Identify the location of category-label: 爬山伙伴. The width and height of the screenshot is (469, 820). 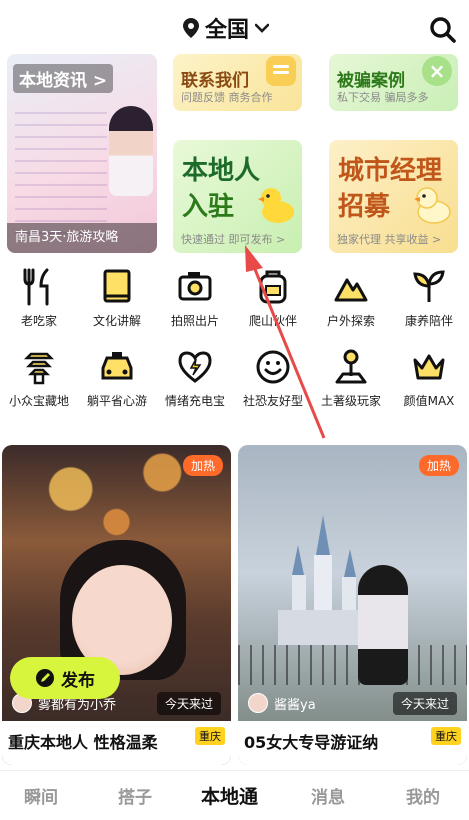
(272, 321).